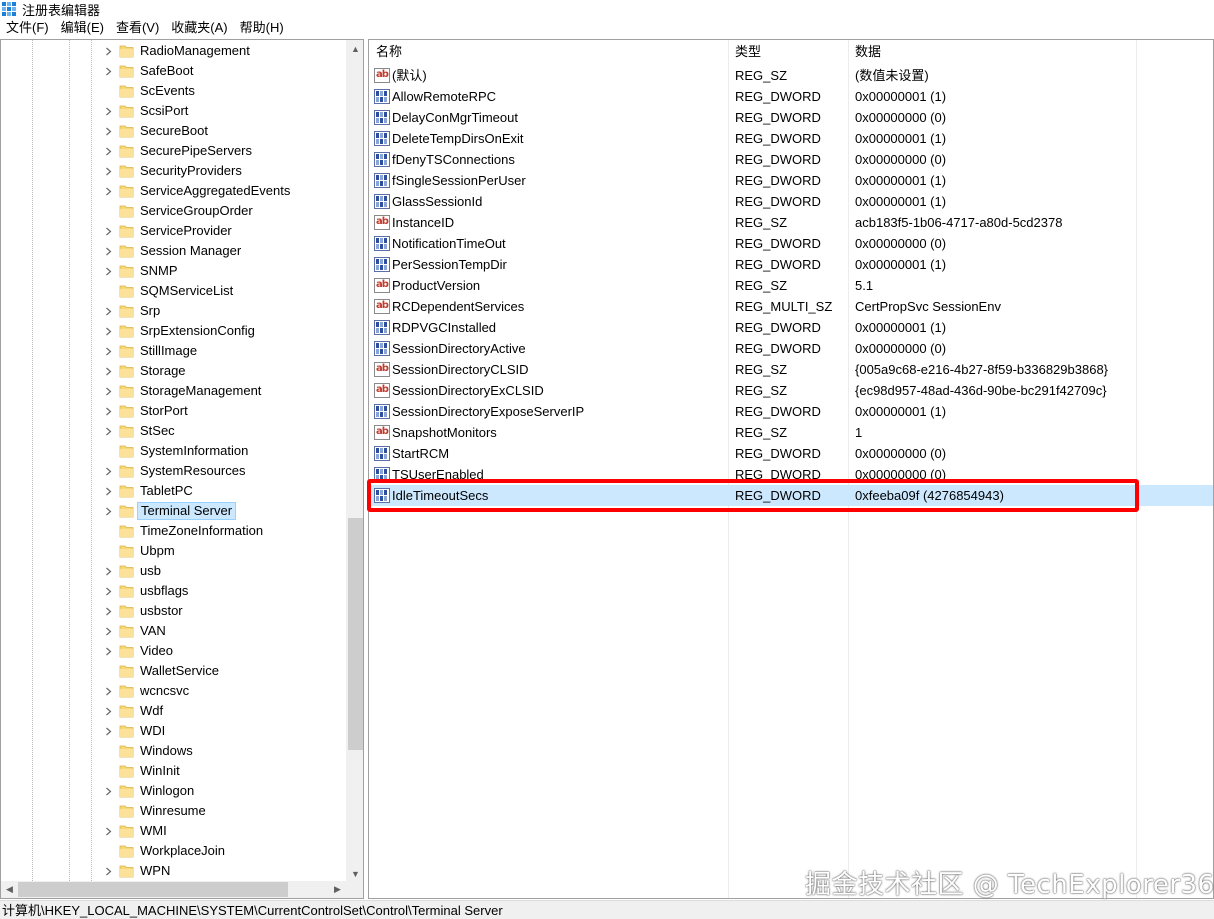 Image resolution: width=1214 pixels, height=919 pixels. I want to click on tree-item-label: Storage, so click(163, 371).